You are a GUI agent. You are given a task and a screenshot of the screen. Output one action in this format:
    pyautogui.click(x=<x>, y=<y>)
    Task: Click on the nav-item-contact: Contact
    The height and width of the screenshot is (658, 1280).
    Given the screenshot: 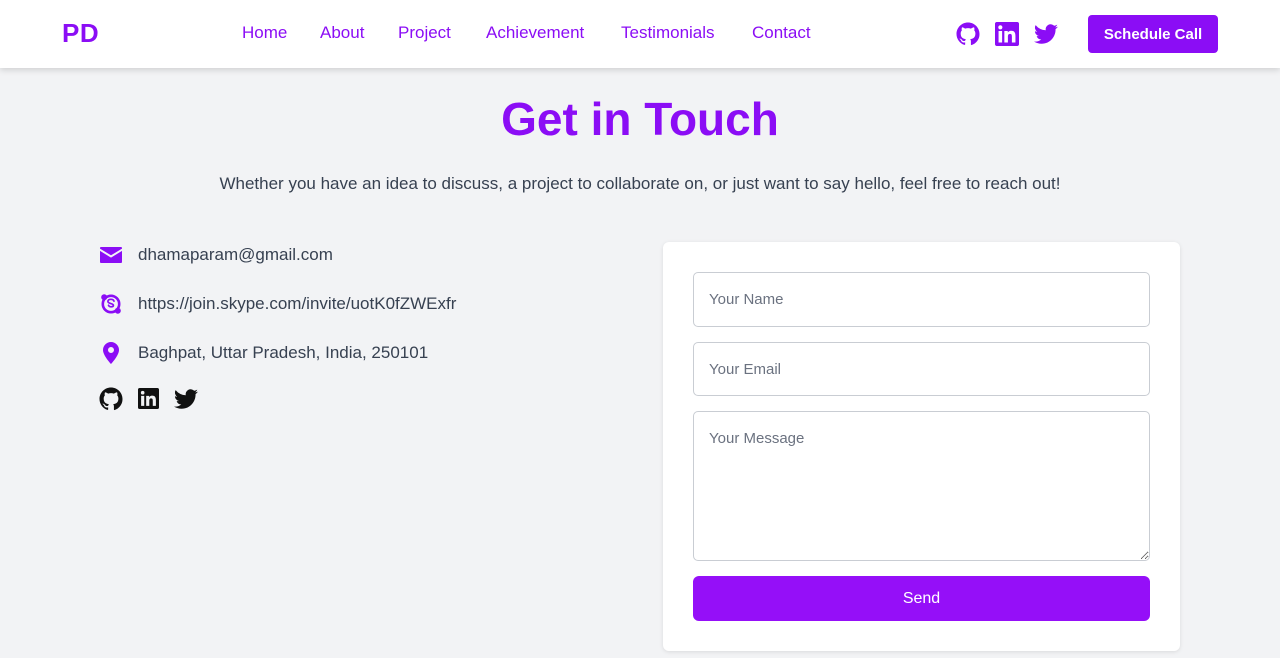 What is the action you would take?
    pyautogui.click(x=781, y=33)
    